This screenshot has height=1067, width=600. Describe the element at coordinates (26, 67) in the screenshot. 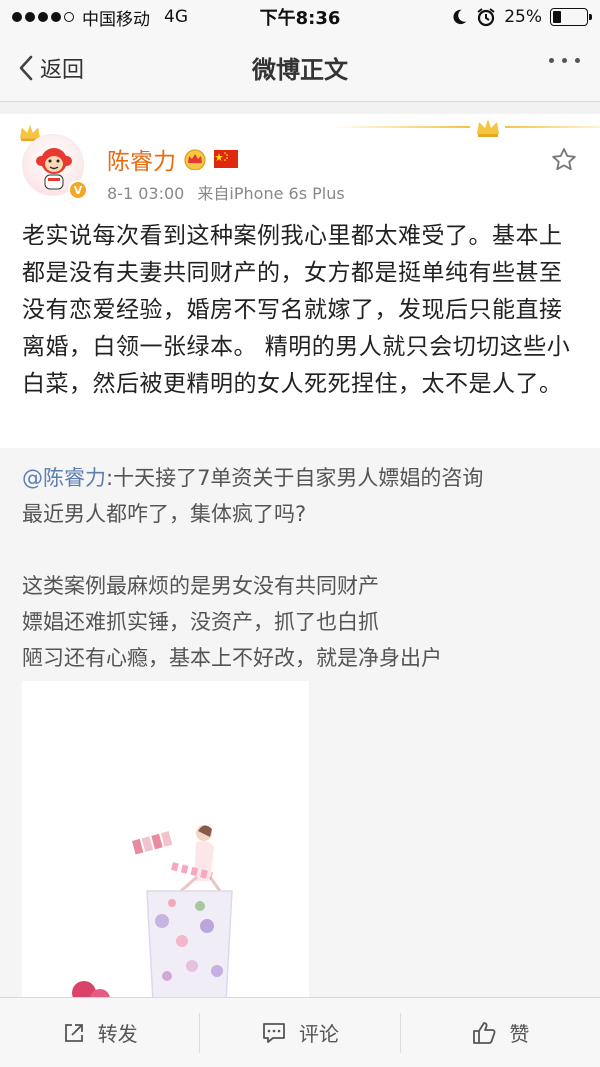

I see `chevron-left-icon` at that location.